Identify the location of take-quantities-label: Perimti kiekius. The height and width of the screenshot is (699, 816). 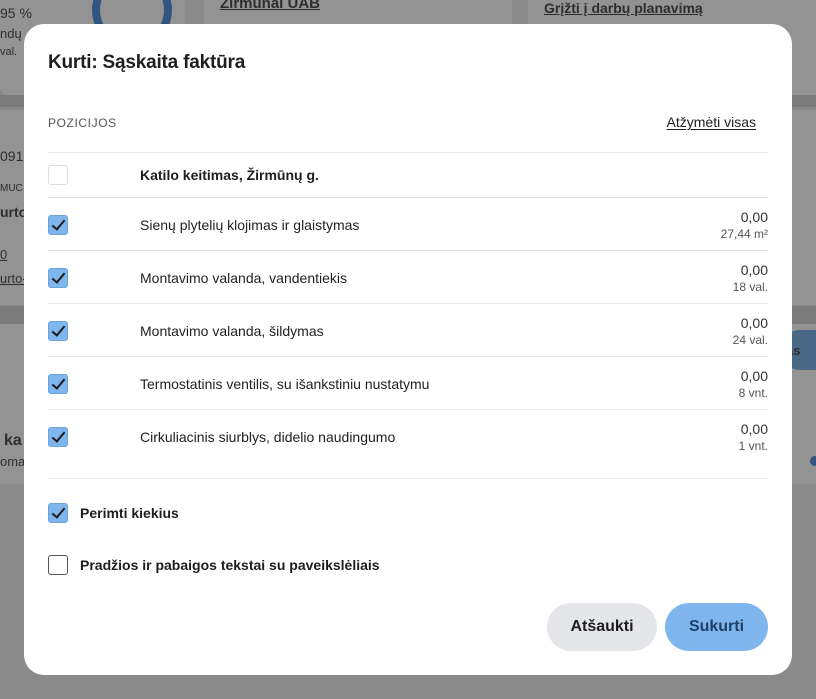
(129, 513).